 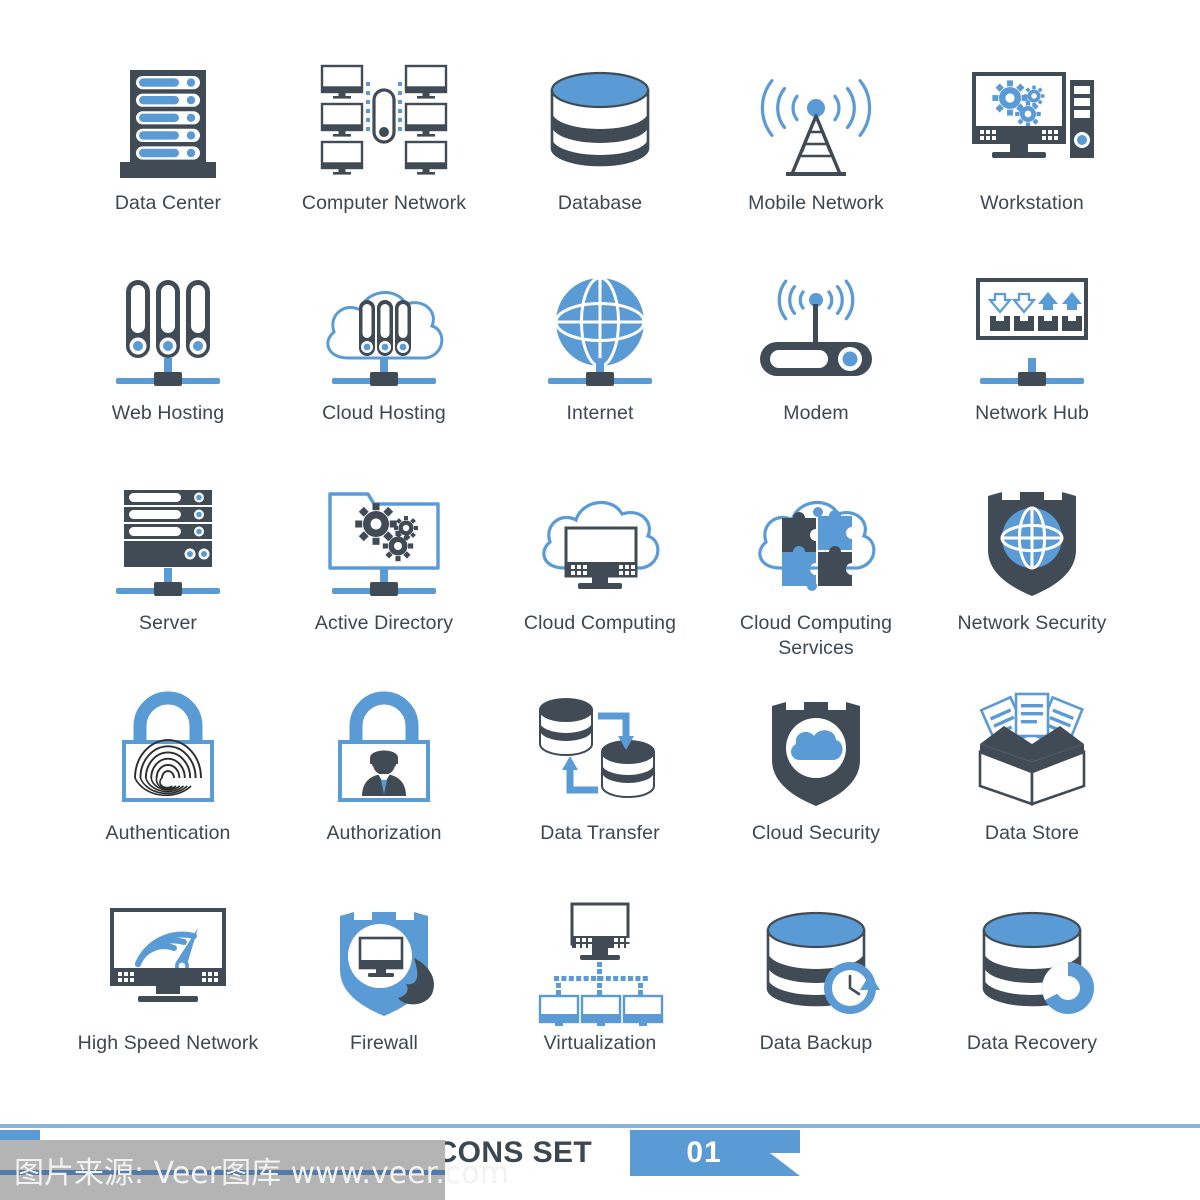 What do you see at coordinates (816, 833) in the screenshot?
I see `icon-label: Cloud Security` at bounding box center [816, 833].